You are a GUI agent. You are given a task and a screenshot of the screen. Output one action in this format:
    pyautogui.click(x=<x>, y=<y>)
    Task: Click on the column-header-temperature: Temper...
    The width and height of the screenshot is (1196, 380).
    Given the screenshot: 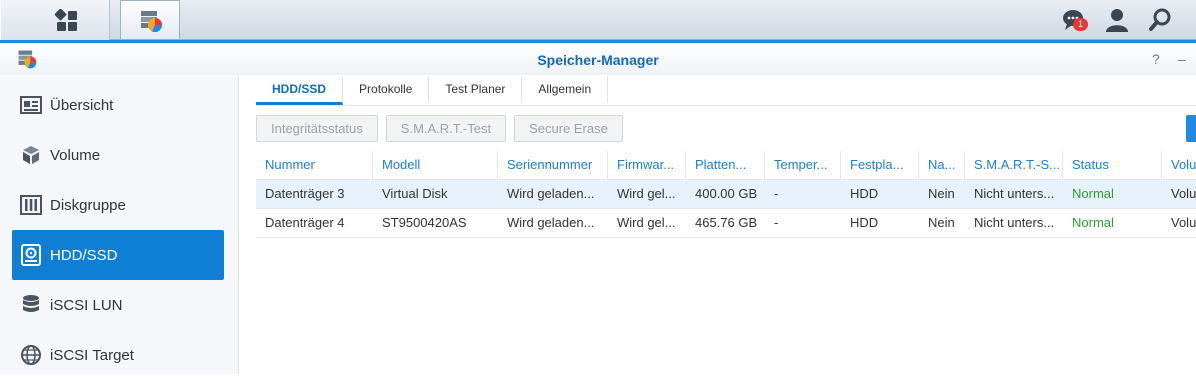 What is the action you would take?
    pyautogui.click(x=803, y=165)
    